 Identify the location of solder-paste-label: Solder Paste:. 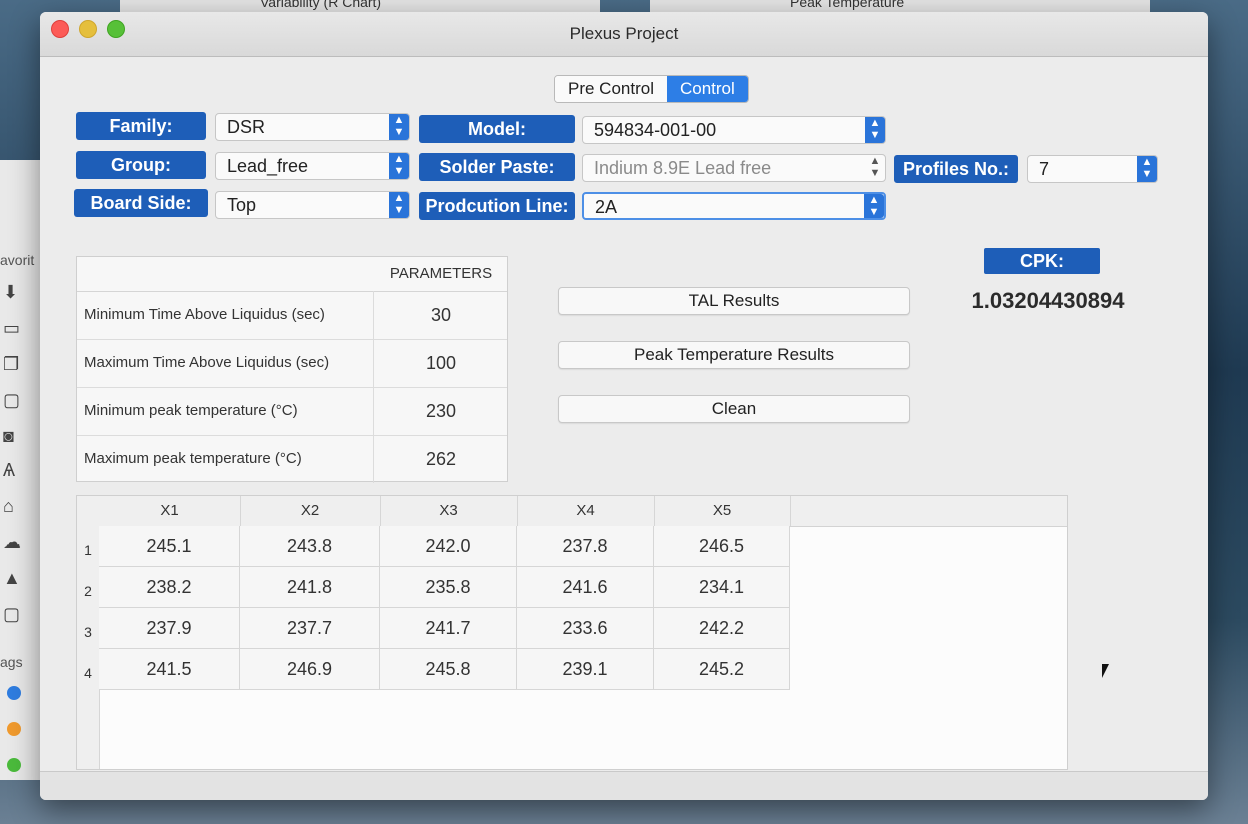
(497, 167).